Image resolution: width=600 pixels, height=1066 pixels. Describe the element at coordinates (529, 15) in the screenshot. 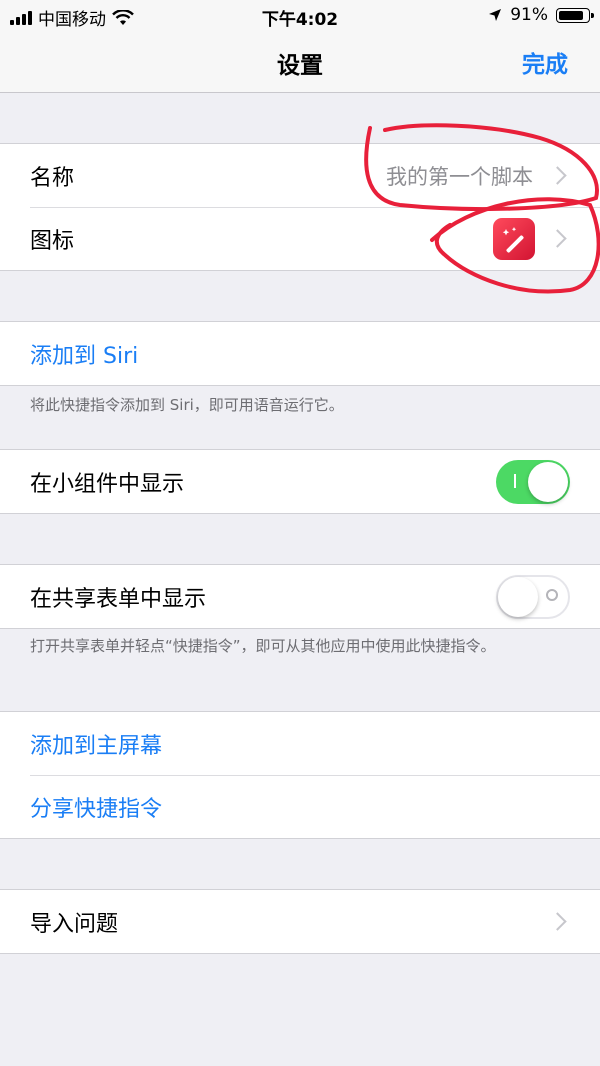

I see `battery-percent: 91%` at that location.